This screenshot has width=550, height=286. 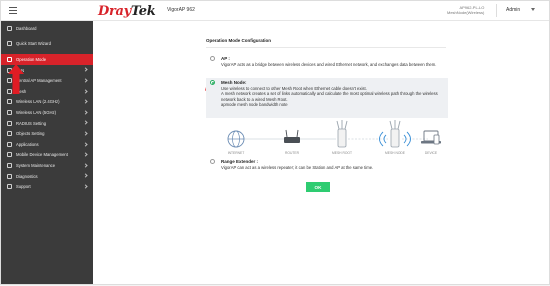 I want to click on label-mesh-node: MESH NODE, so click(x=395, y=153).